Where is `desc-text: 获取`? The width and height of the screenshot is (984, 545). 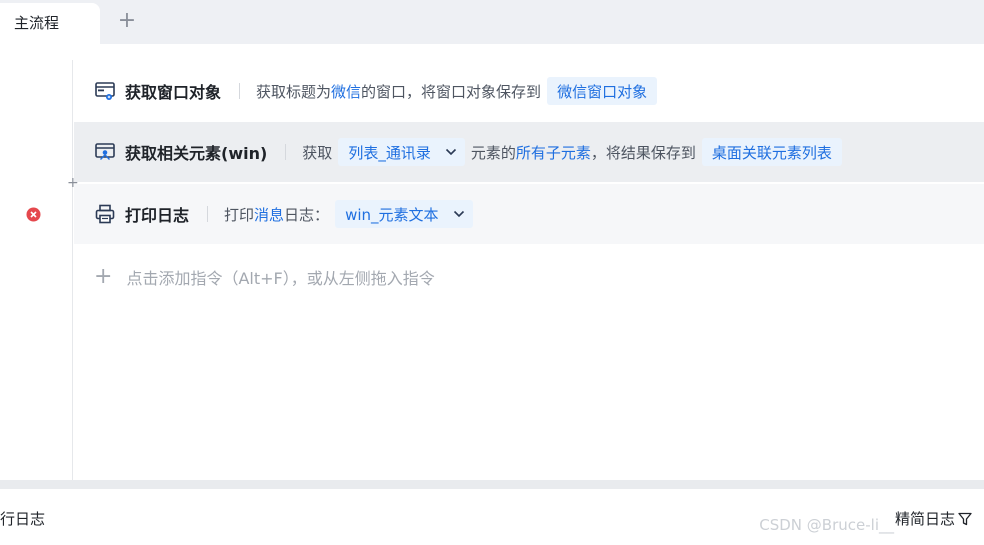 desc-text: 获取 is located at coordinates (317, 152).